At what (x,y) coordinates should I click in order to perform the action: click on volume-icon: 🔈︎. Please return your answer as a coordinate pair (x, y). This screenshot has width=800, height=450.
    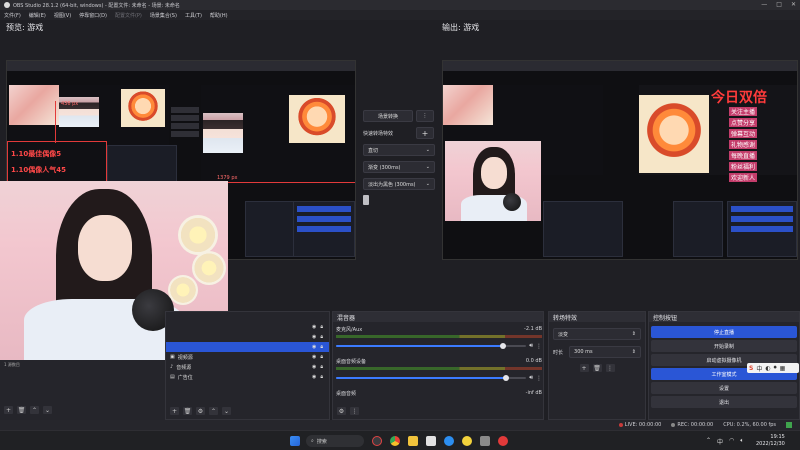
    Looking at the image, I should click on (742, 441).